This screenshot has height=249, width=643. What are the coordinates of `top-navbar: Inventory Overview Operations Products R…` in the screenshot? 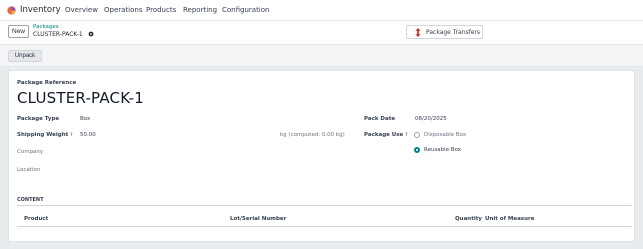 It's located at (321, 10).